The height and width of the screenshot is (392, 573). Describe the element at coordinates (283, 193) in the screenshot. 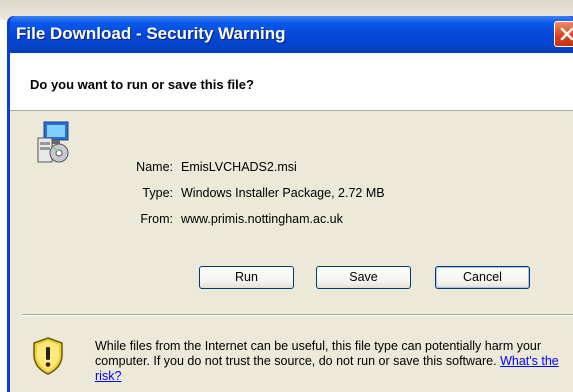

I see `file-type-value: Windows Installer Package, 2.72 MB` at that location.